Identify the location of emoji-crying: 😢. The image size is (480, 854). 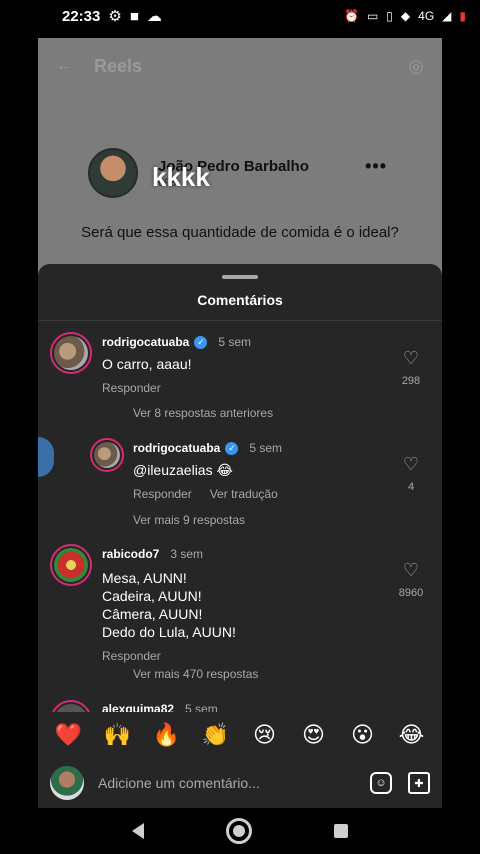
(265, 735).